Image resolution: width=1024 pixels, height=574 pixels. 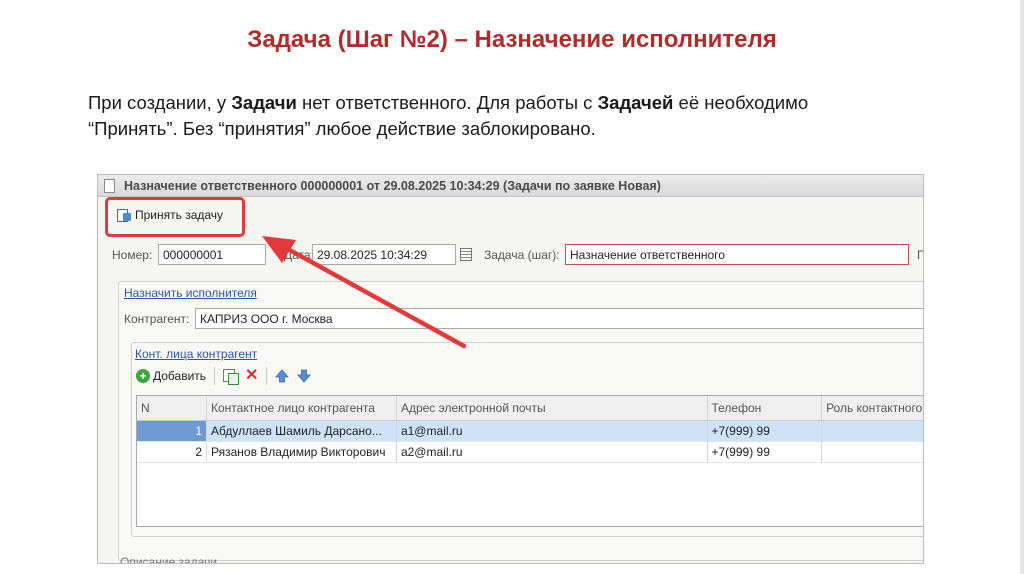 What do you see at coordinates (872, 408) in the screenshot?
I see `column-header-role: Роль контактного` at bounding box center [872, 408].